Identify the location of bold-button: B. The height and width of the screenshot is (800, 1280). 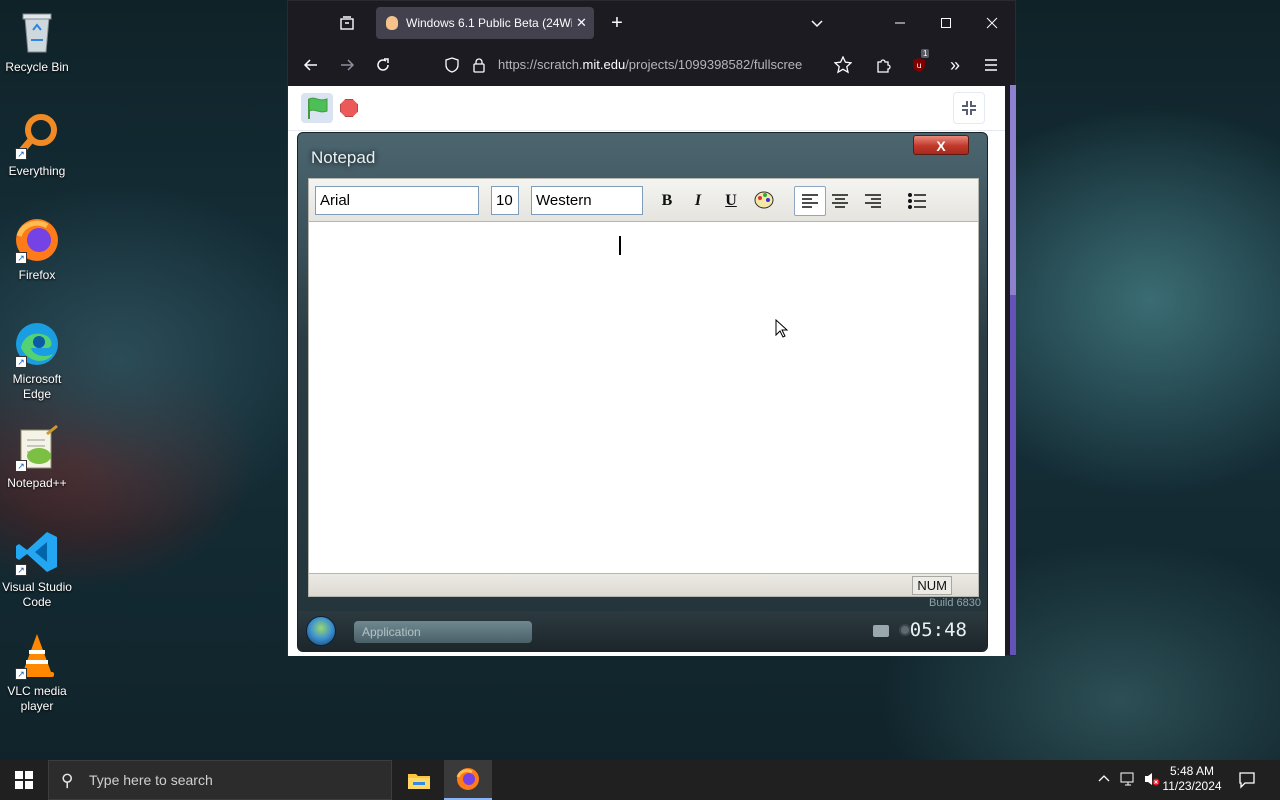
(667, 201).